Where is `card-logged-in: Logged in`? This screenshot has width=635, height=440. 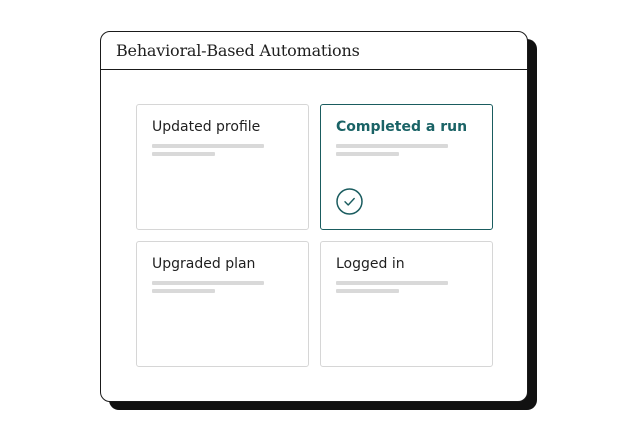 card-logged-in: Logged in is located at coordinates (406, 304).